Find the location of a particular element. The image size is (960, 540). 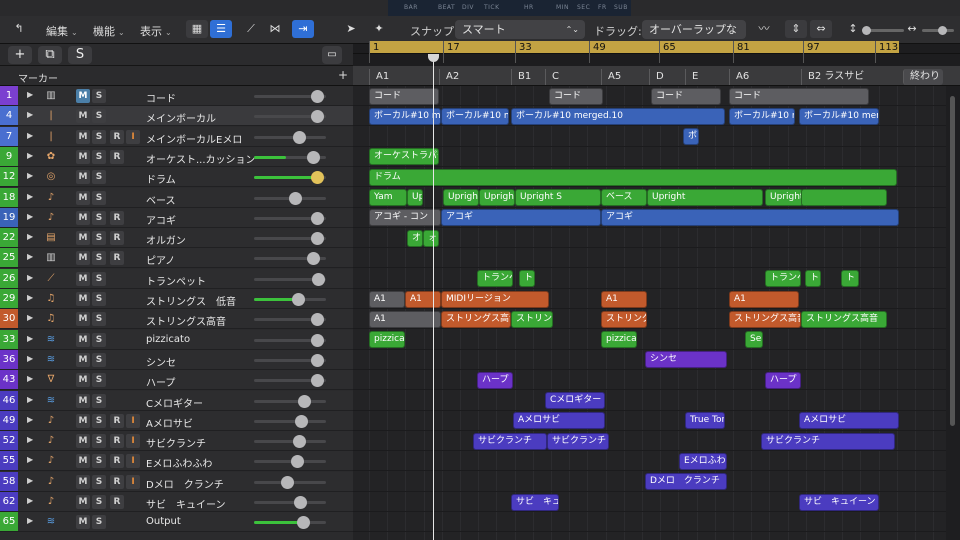

region: Cメロギター is located at coordinates (575, 400).